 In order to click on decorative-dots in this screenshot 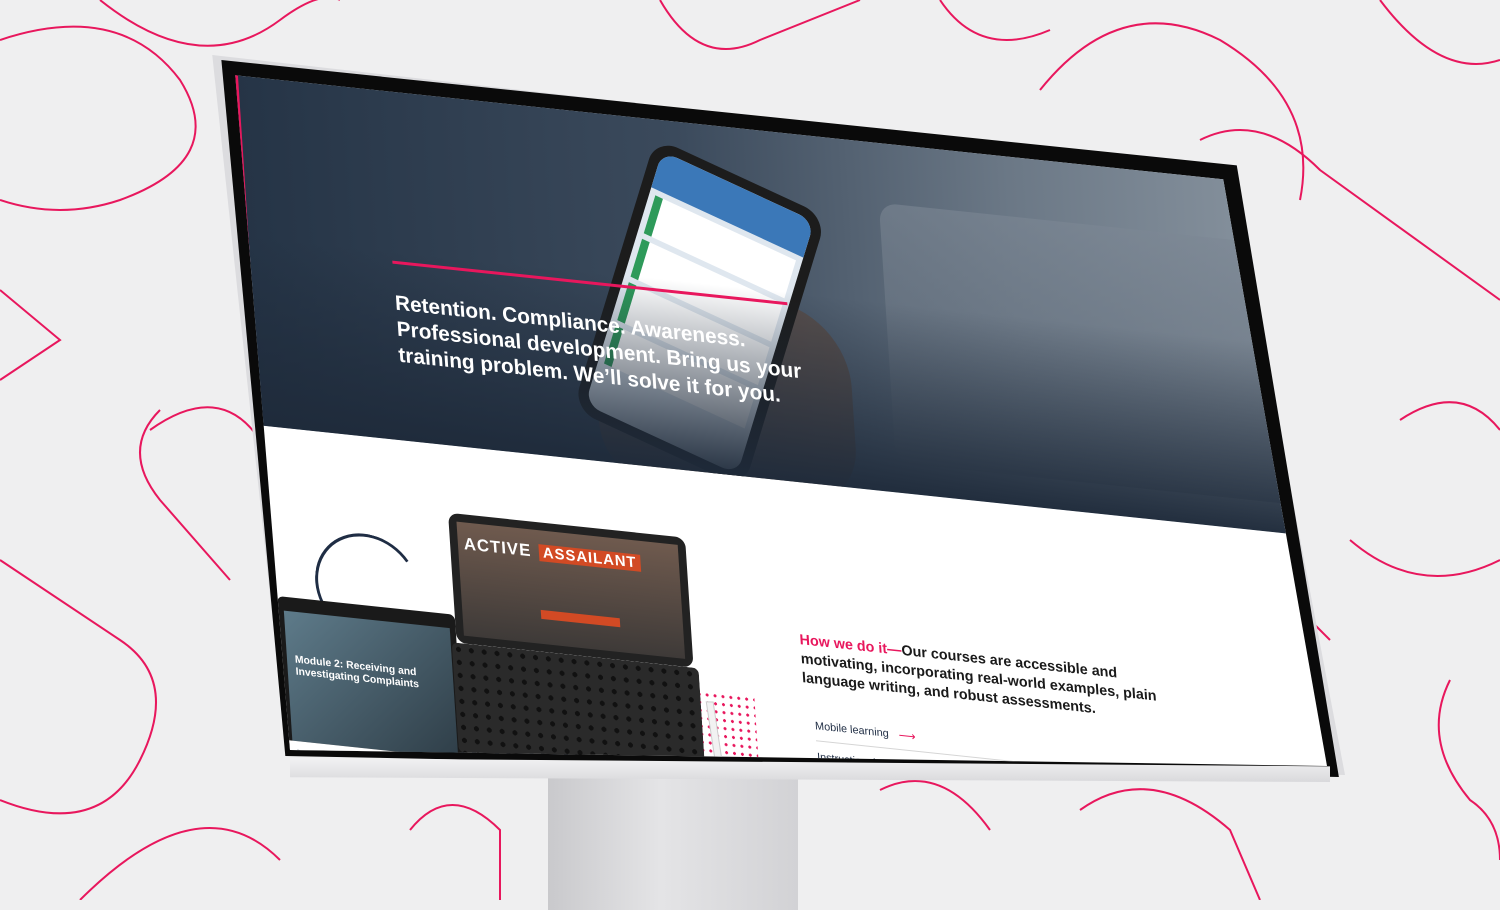, I will do `click(727, 727)`.